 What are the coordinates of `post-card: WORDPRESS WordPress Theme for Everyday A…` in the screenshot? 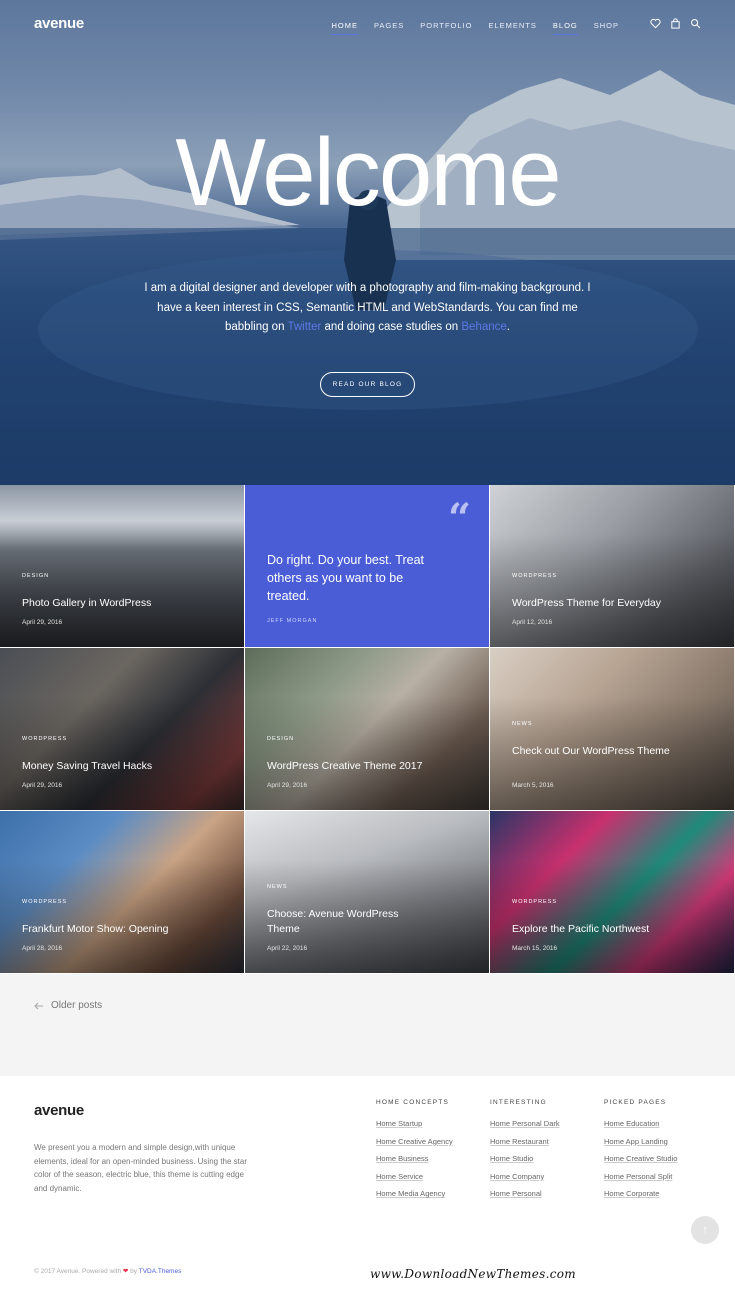 It's located at (612, 566).